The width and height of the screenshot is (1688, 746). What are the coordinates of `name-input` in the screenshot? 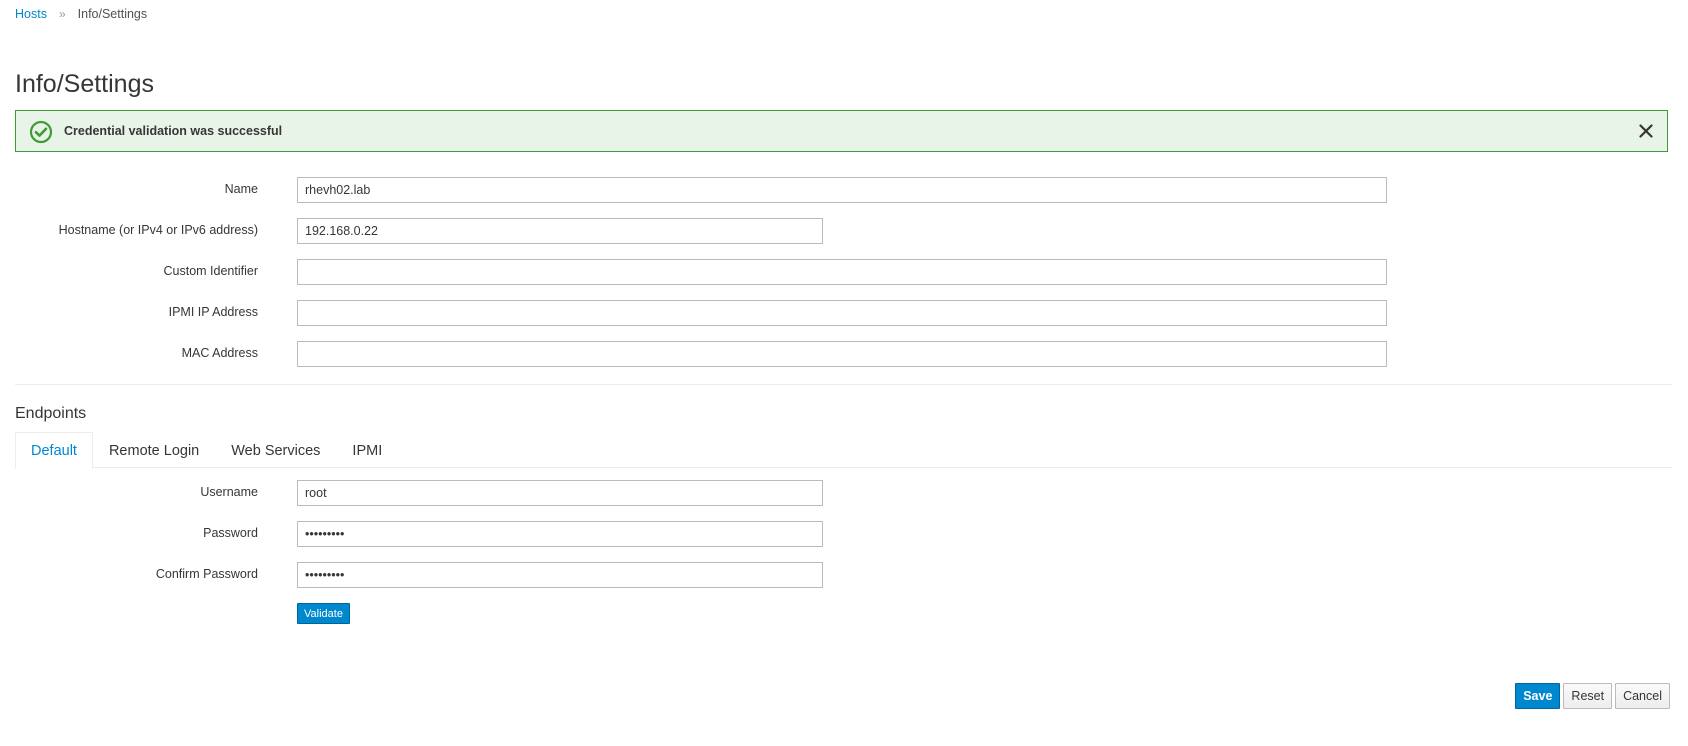 It's located at (842, 190).